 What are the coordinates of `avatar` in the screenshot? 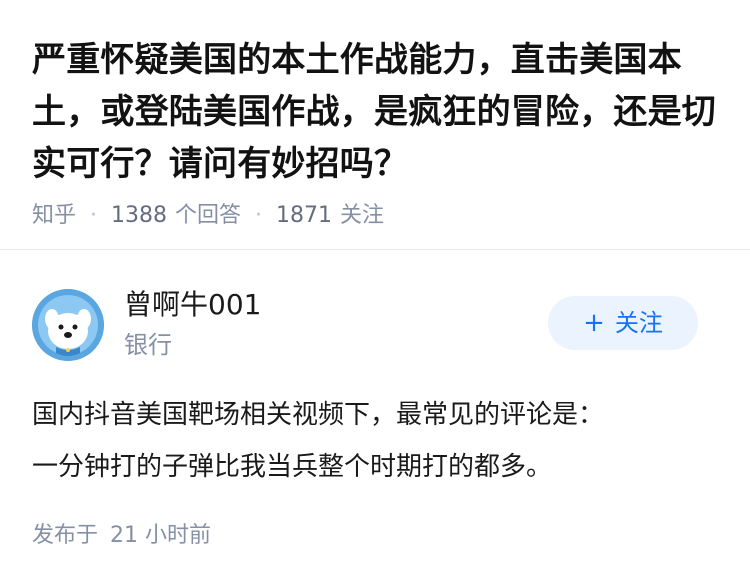 It's located at (68, 325).